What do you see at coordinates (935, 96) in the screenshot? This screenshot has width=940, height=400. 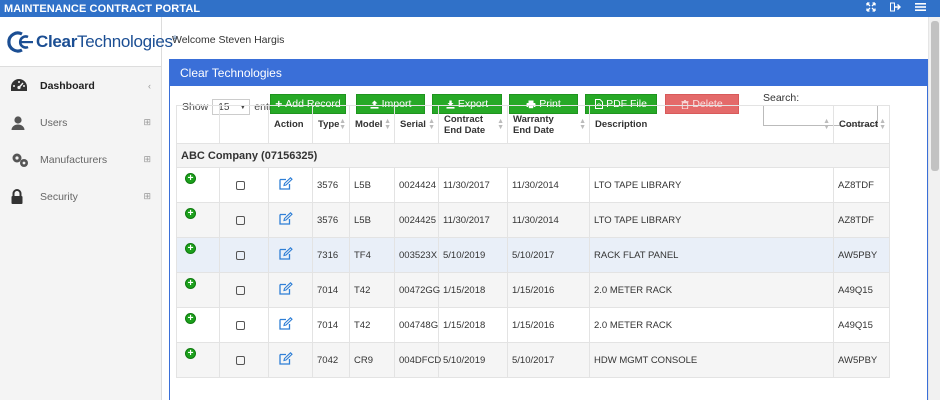 I see `scrollbar-thumb` at bounding box center [935, 96].